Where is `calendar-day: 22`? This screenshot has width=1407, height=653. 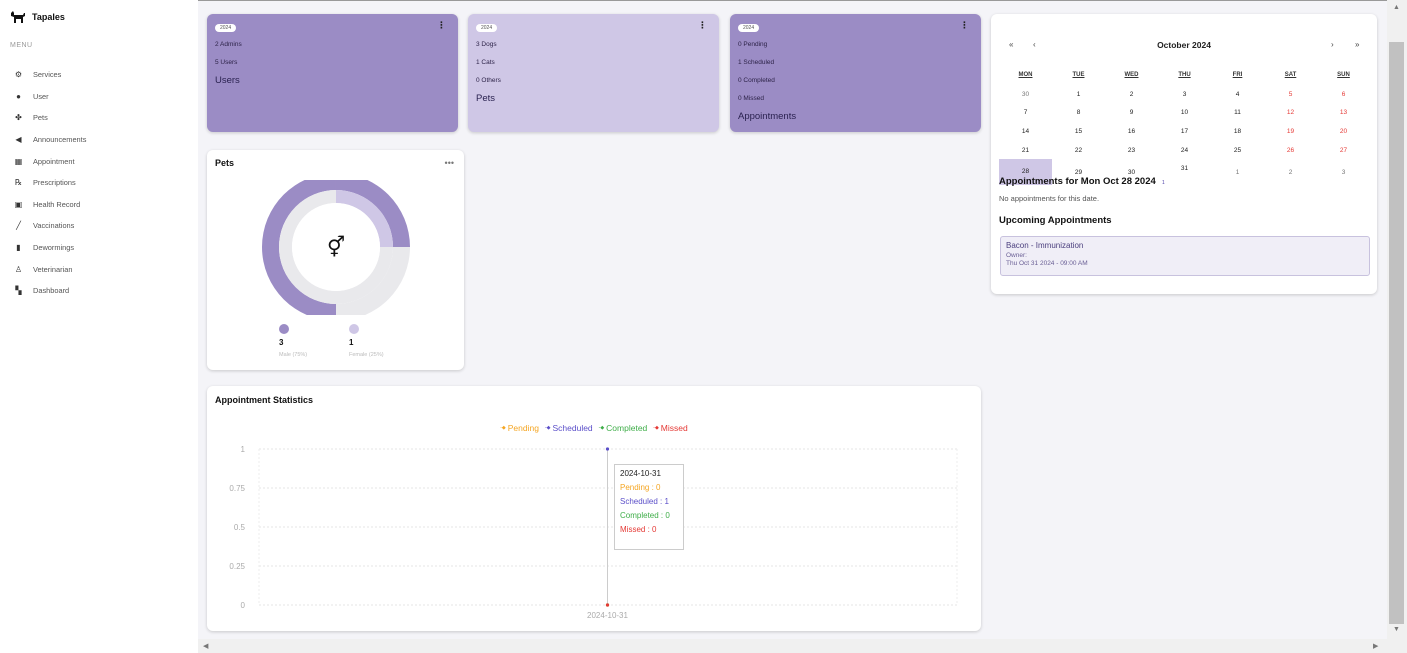
calendar-day: 22 is located at coordinates (1078, 150).